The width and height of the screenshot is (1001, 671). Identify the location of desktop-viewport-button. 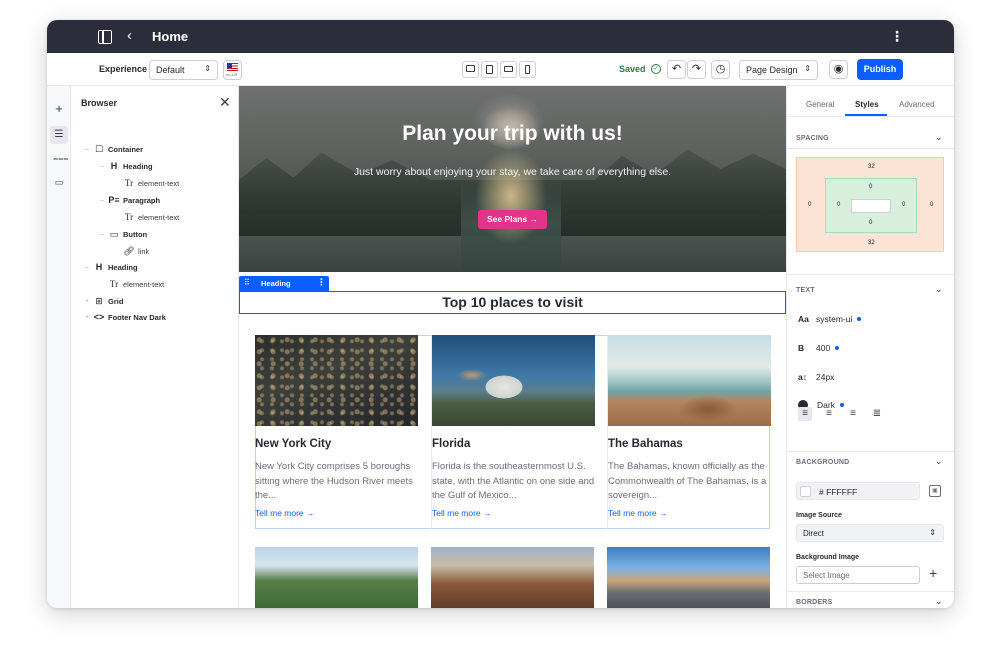
(470, 69).